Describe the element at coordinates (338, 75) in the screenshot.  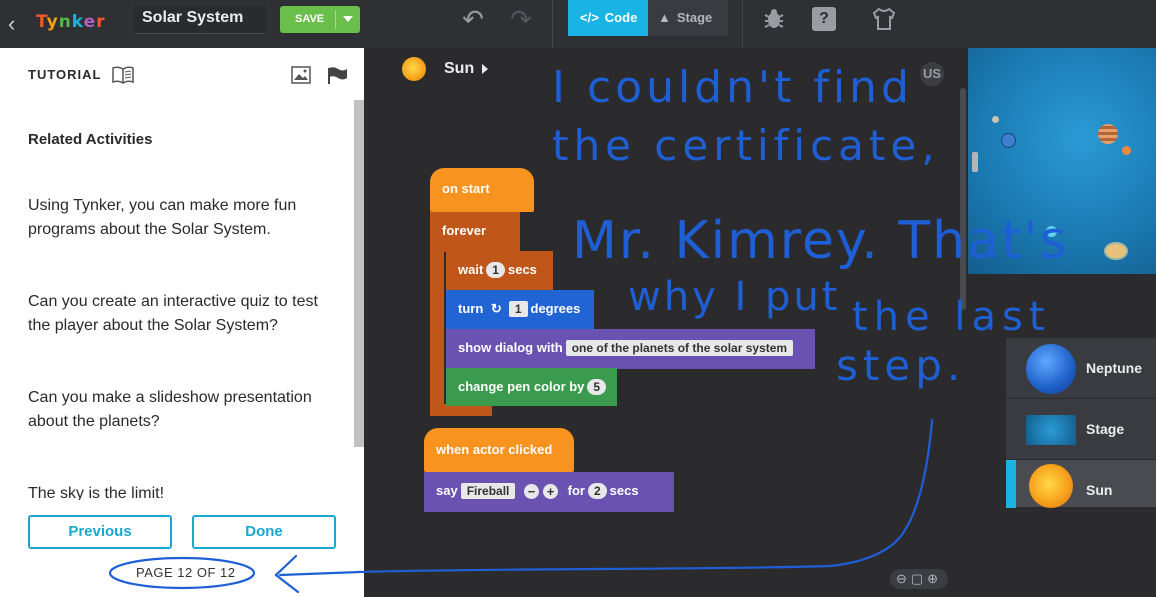
I see `flag-icon` at that location.